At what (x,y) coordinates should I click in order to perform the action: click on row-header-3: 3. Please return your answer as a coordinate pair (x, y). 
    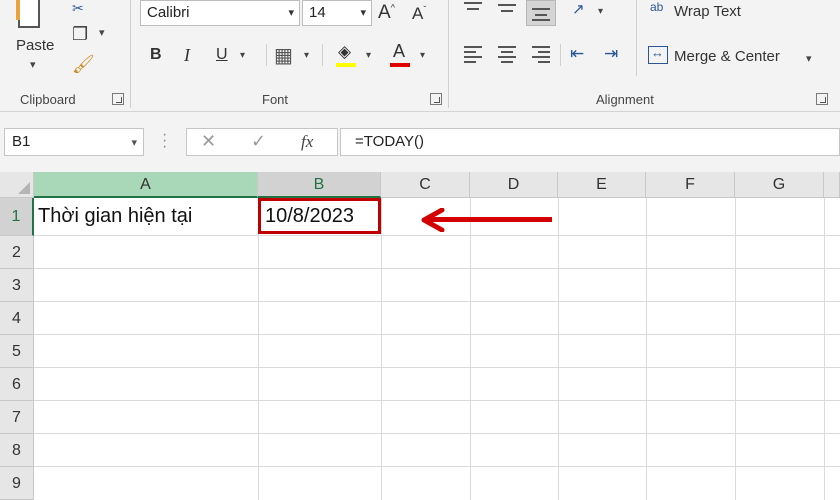
    Looking at the image, I should click on (17, 285).